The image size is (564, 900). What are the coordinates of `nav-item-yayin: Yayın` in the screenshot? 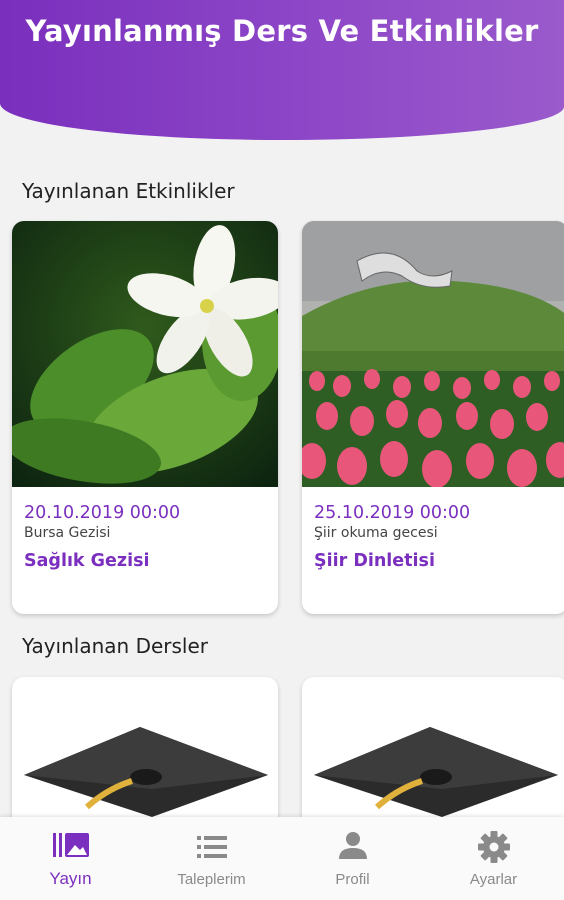 It's located at (70, 858).